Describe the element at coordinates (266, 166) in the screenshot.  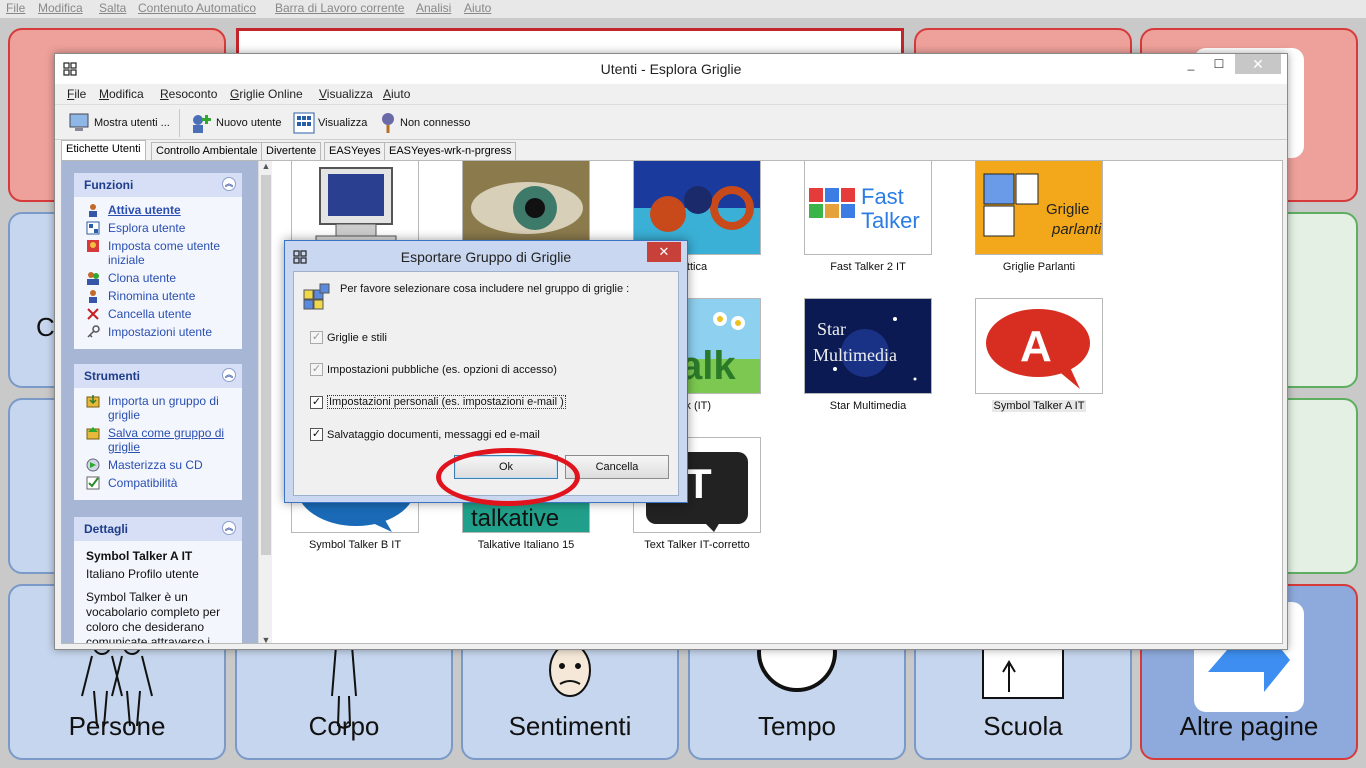
I see `scroll-up-icon: ▲` at that location.